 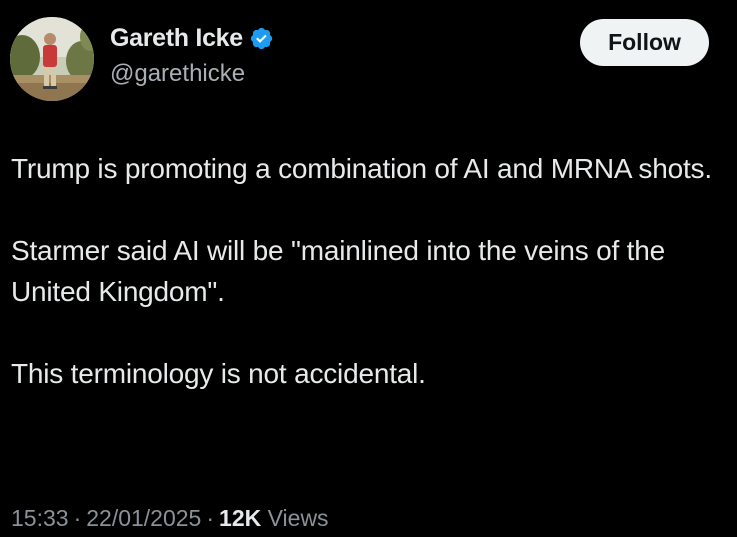 What do you see at coordinates (261, 38) in the screenshot?
I see `verified-badge-icon` at bounding box center [261, 38].